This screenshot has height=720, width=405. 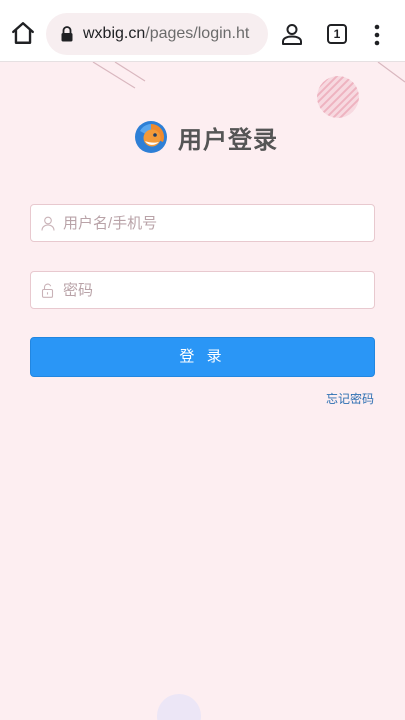 What do you see at coordinates (377, 35) in the screenshot?
I see `more-menu-icon` at bounding box center [377, 35].